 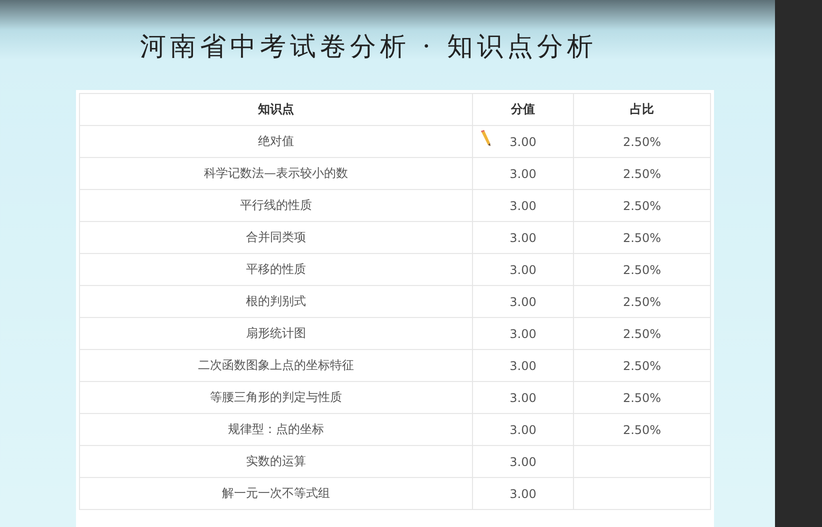 I want to click on column-header: 分值, so click(x=523, y=110).